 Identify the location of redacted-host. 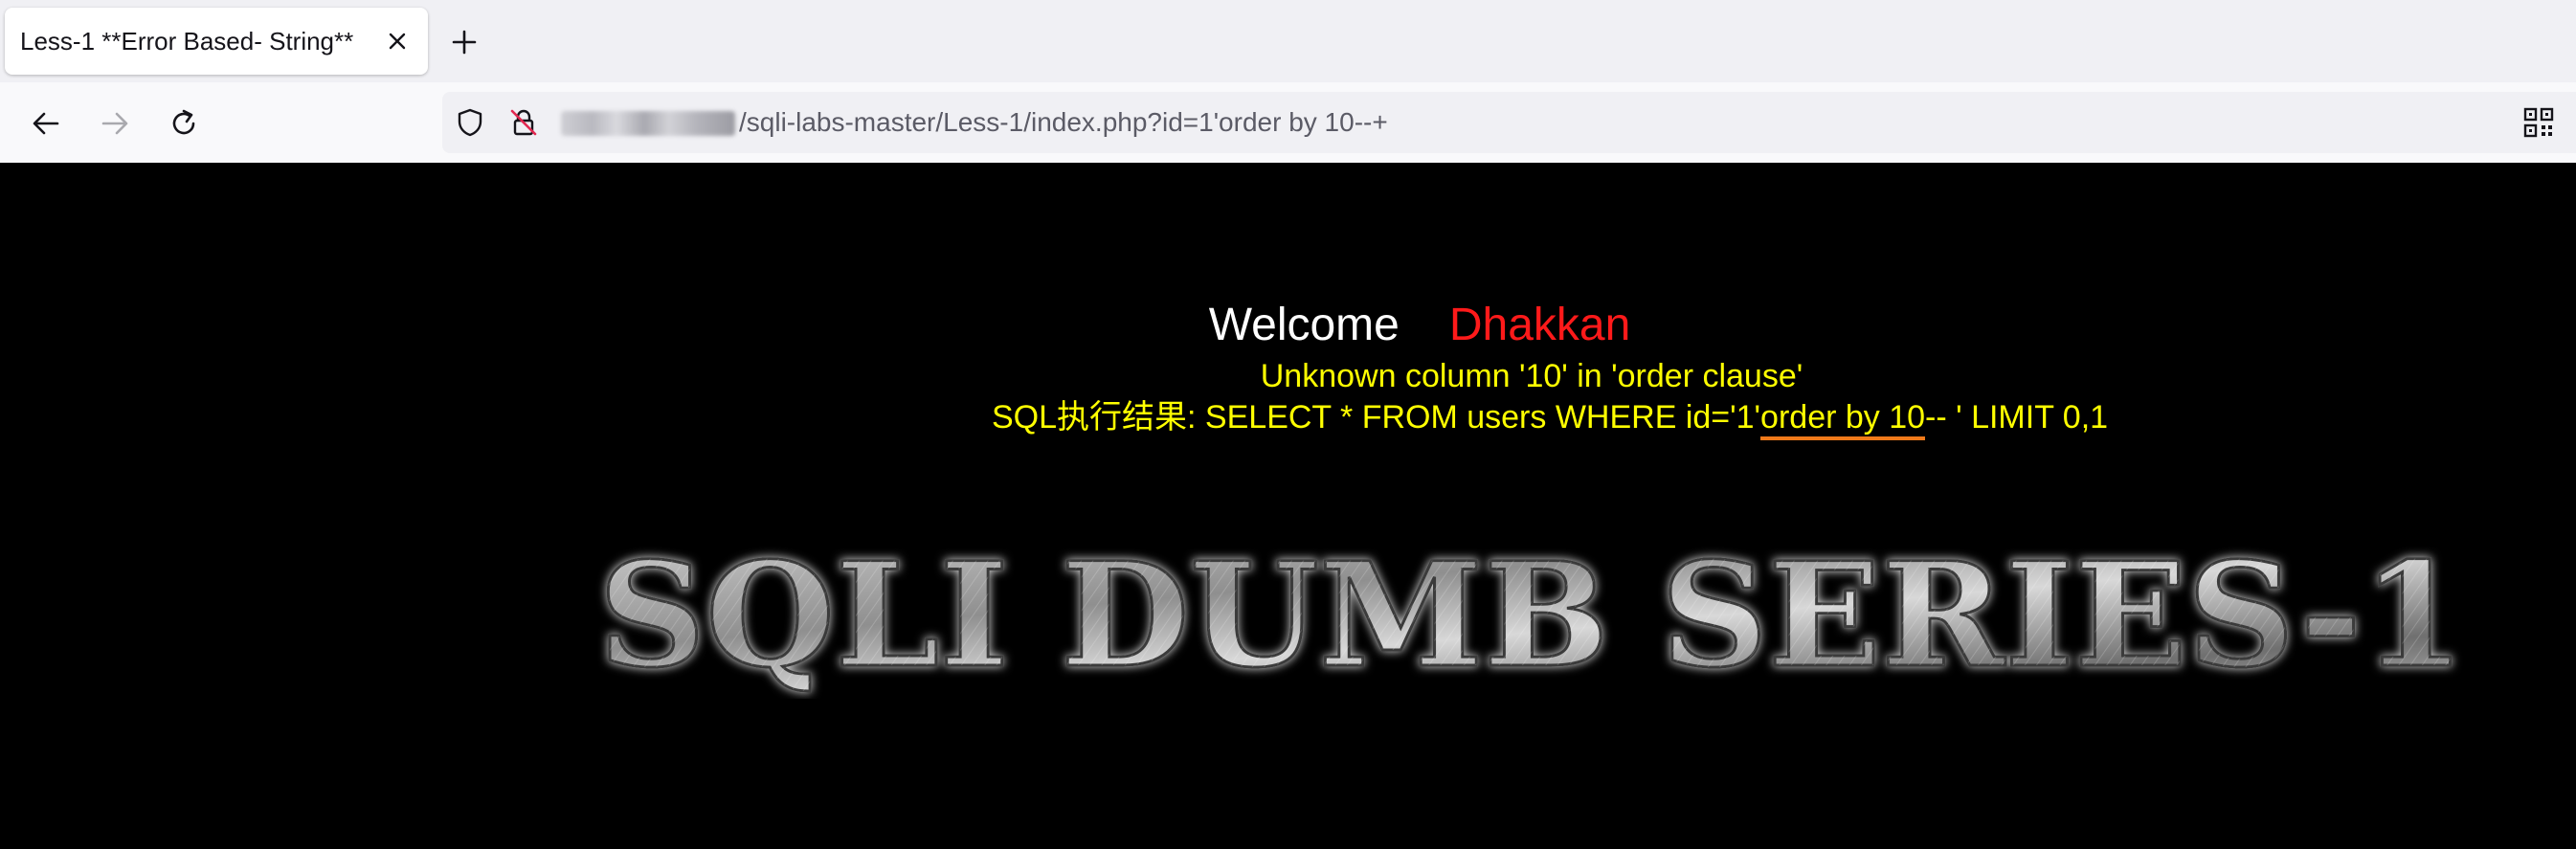
(648, 123).